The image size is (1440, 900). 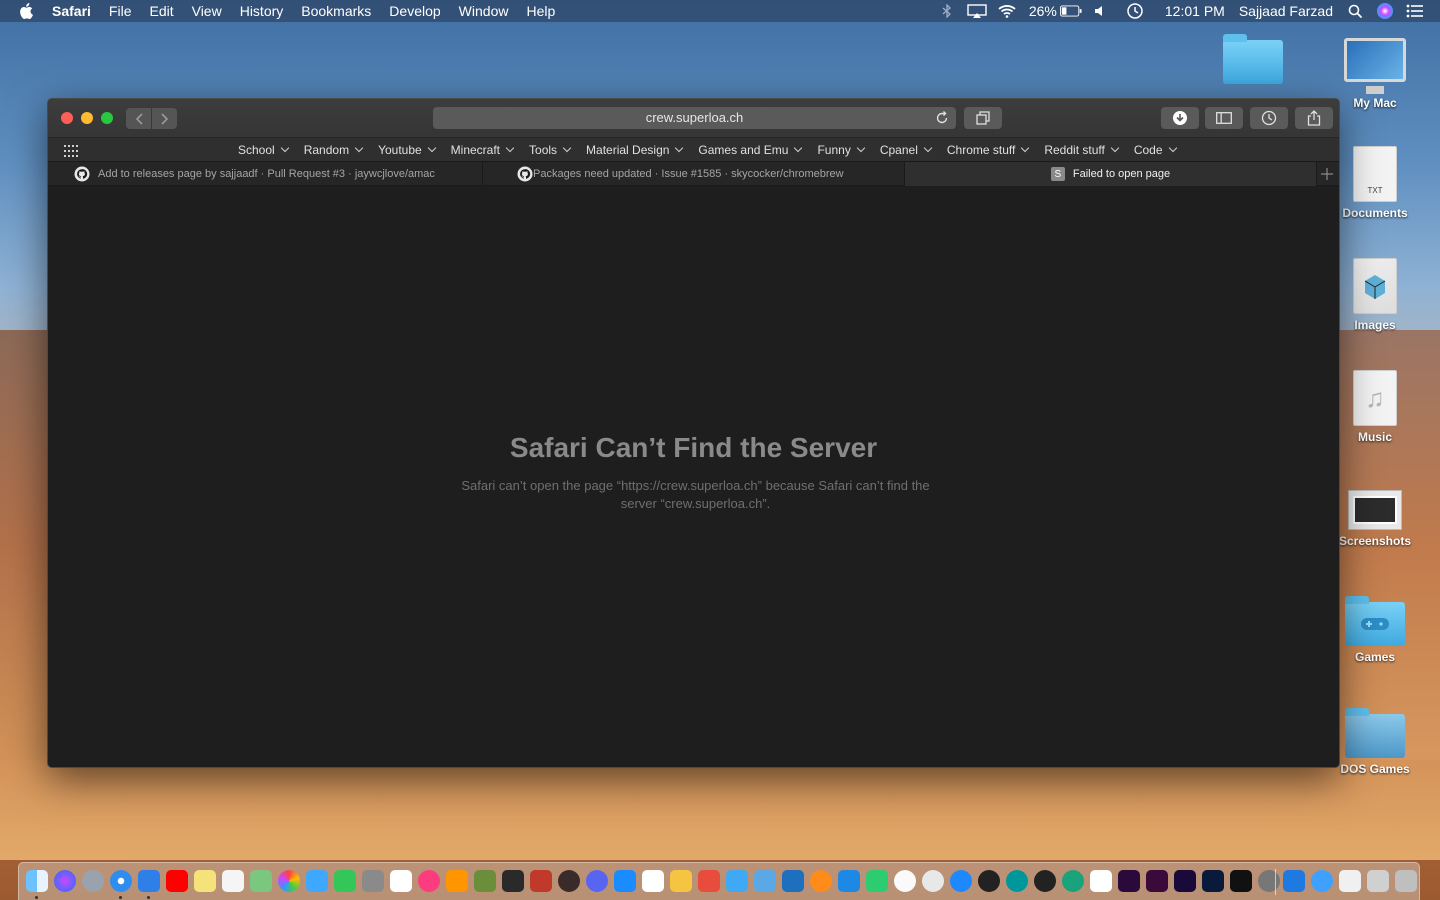 I want to click on bookmark-folder-reddit-stuff: Reddit stuff, so click(x=1080, y=150).